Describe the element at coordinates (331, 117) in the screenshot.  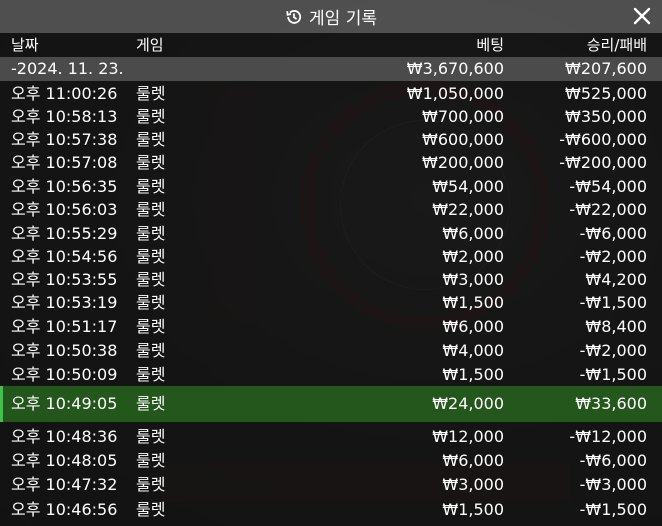
I see `table-row: 오후 10:58:13 룰렛 ₩700,000 ₩350,000` at that location.